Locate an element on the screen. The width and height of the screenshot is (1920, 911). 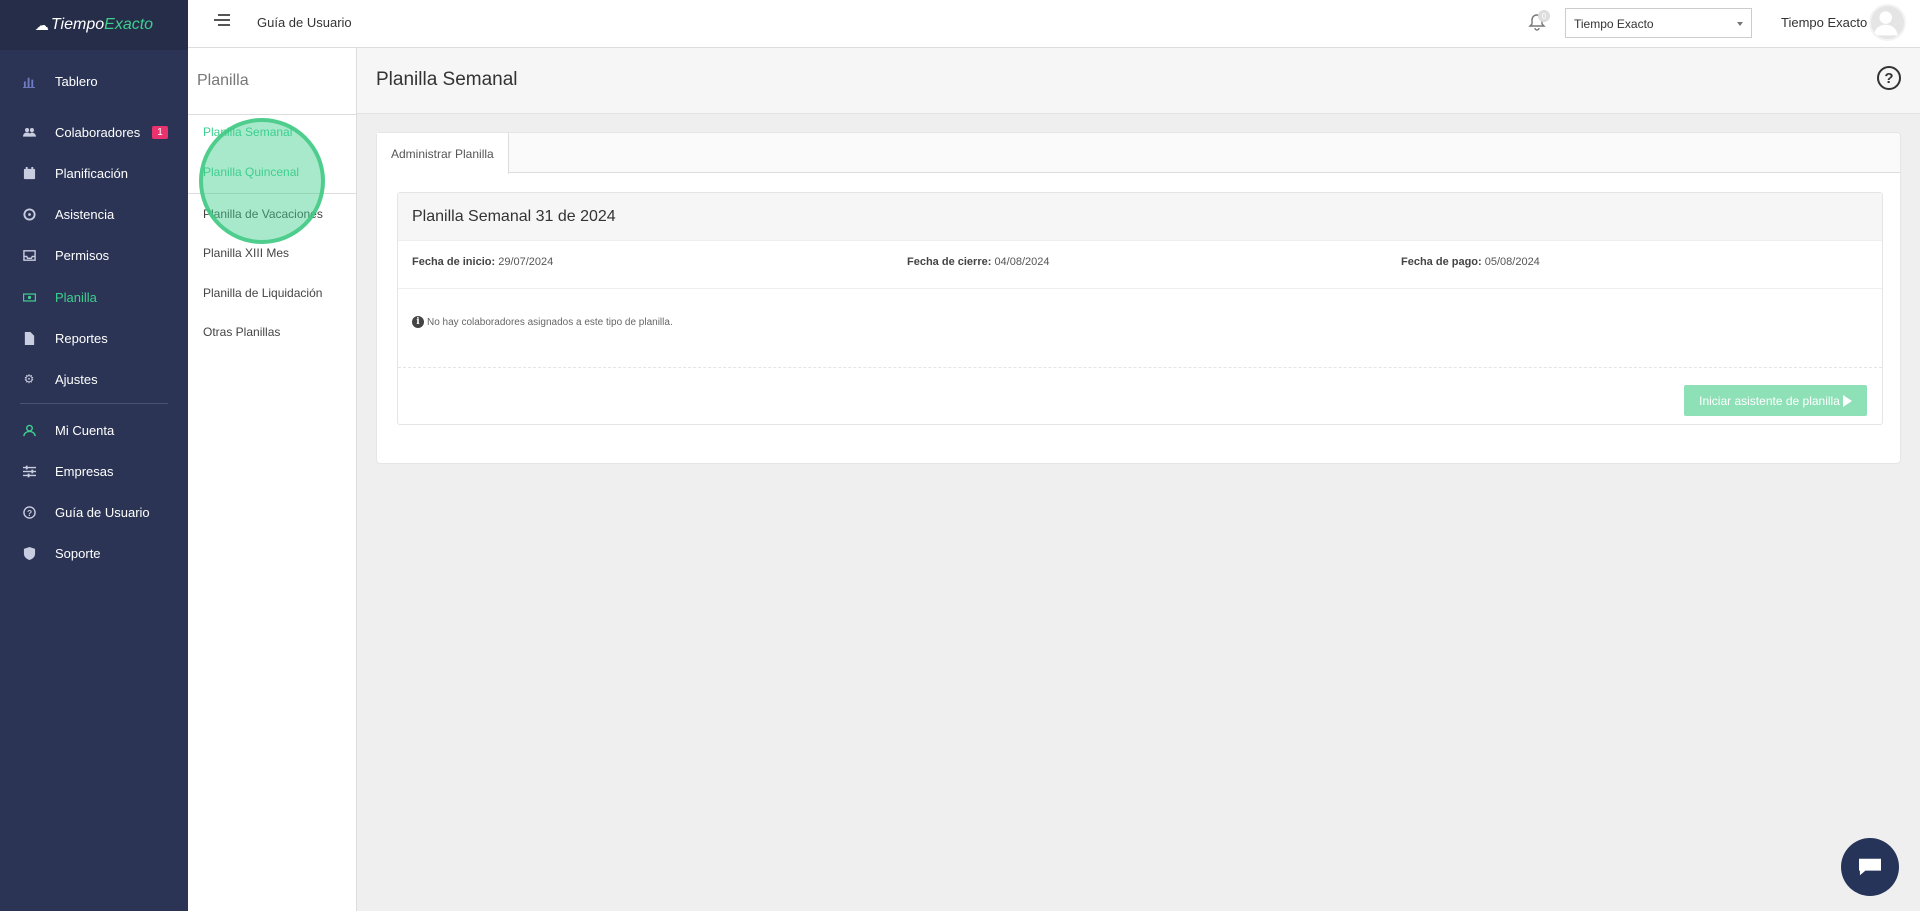
sidebar-item-asistencia: Asistencia is located at coordinates (94, 214).